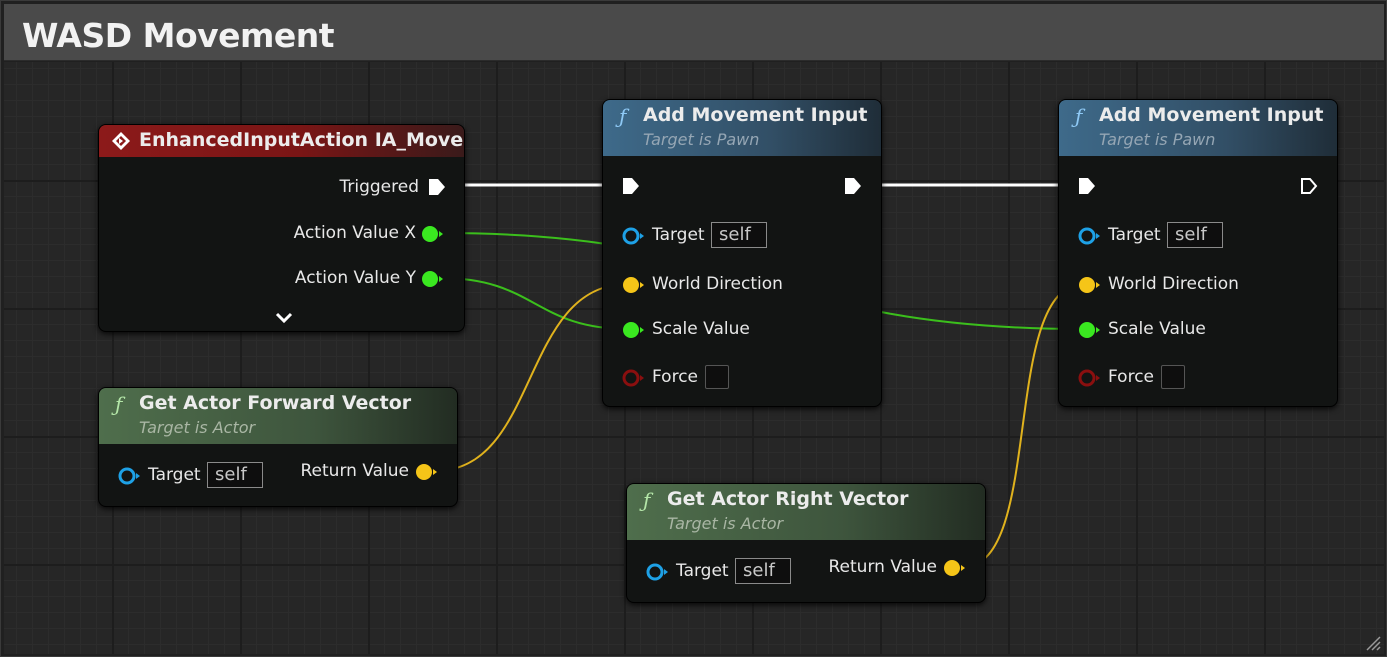 The width and height of the screenshot is (1387, 657). What do you see at coordinates (197, 427) in the screenshot?
I see `forward-node-subtitle: Target is Actor` at bounding box center [197, 427].